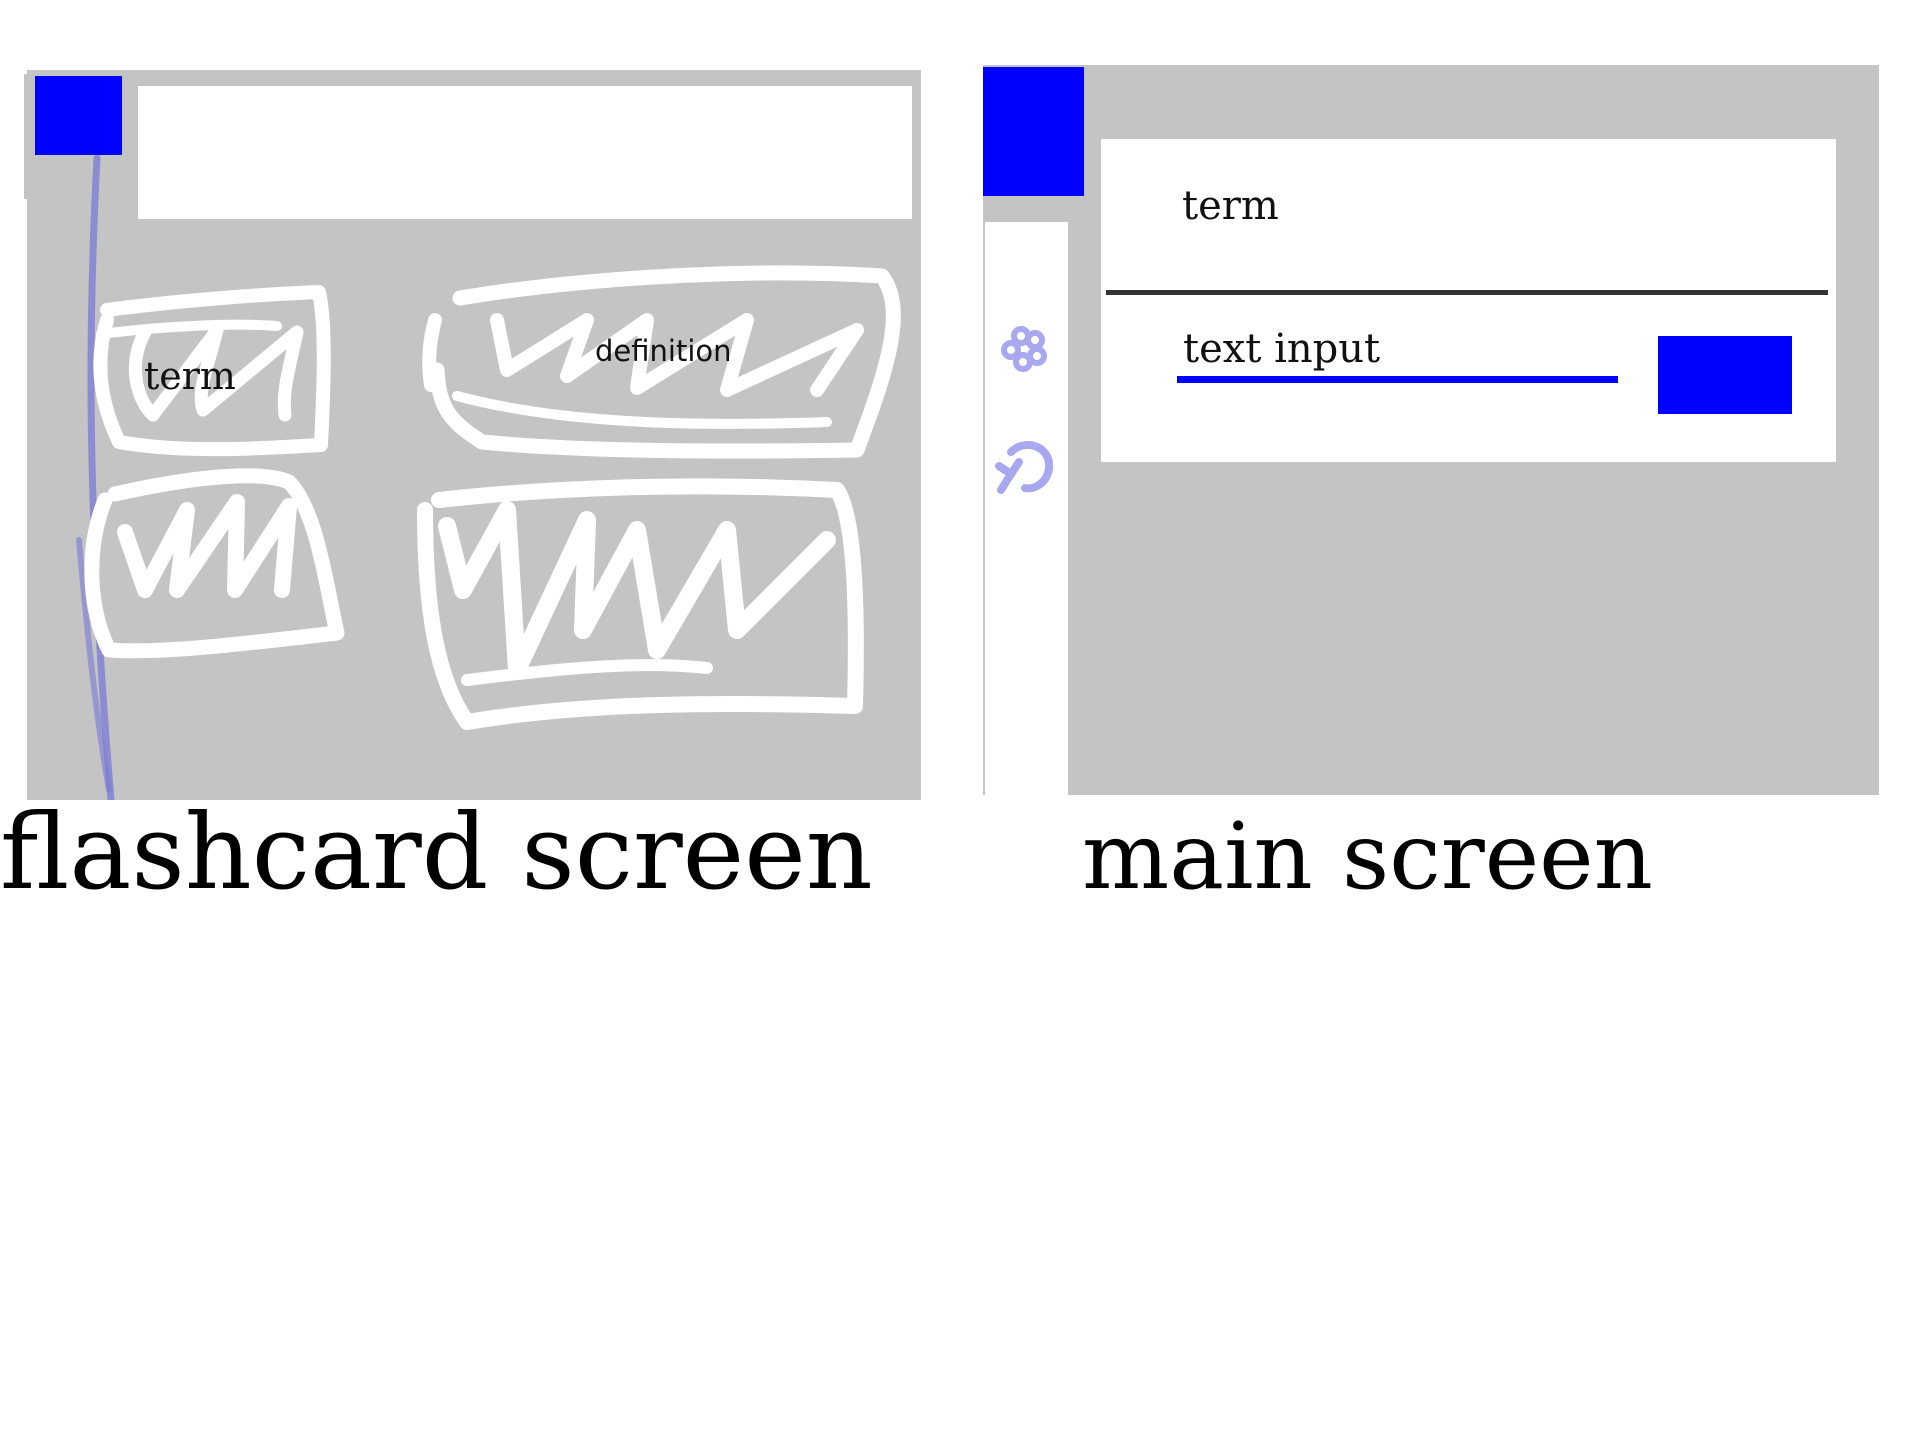 This screenshot has height=1440, width=1920. What do you see at coordinates (1725, 375) in the screenshot?
I see `submit-button` at bounding box center [1725, 375].